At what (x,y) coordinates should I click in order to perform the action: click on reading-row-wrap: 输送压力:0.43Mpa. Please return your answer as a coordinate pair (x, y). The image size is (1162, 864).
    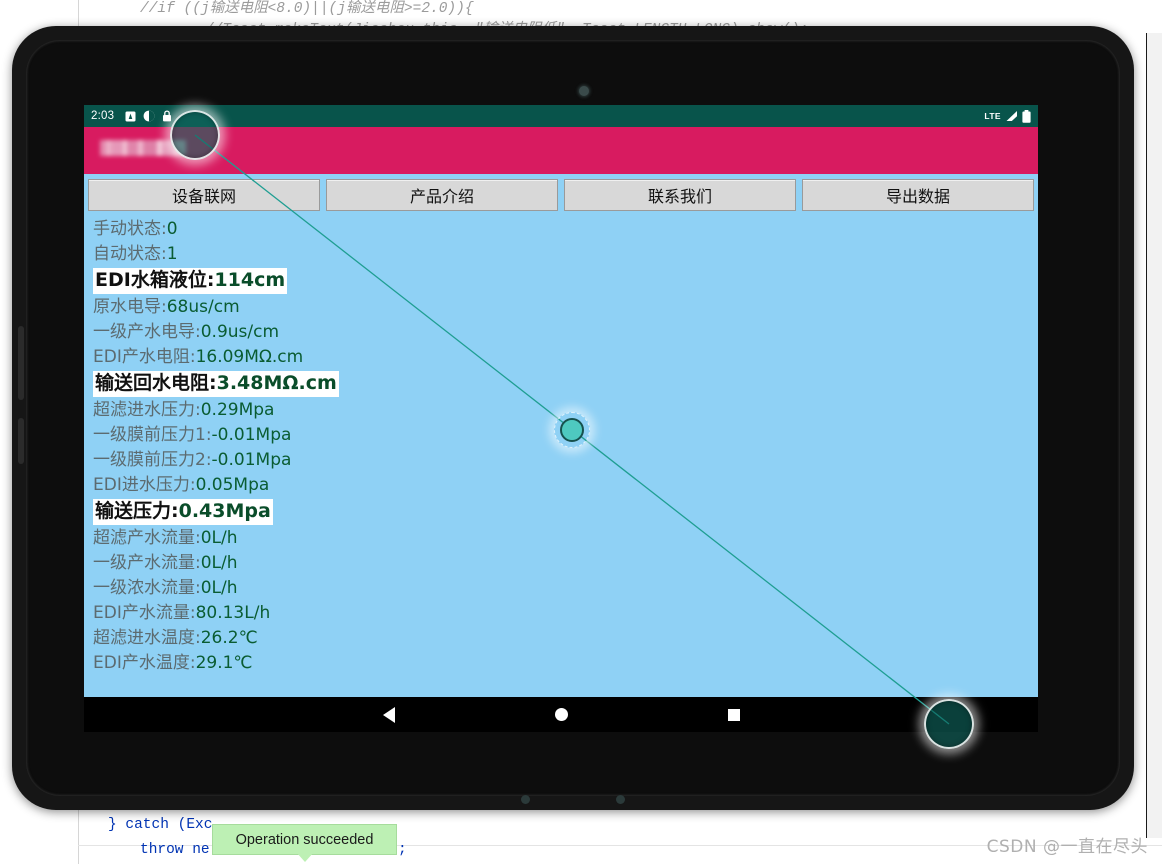
    Looking at the image, I should click on (565, 512).